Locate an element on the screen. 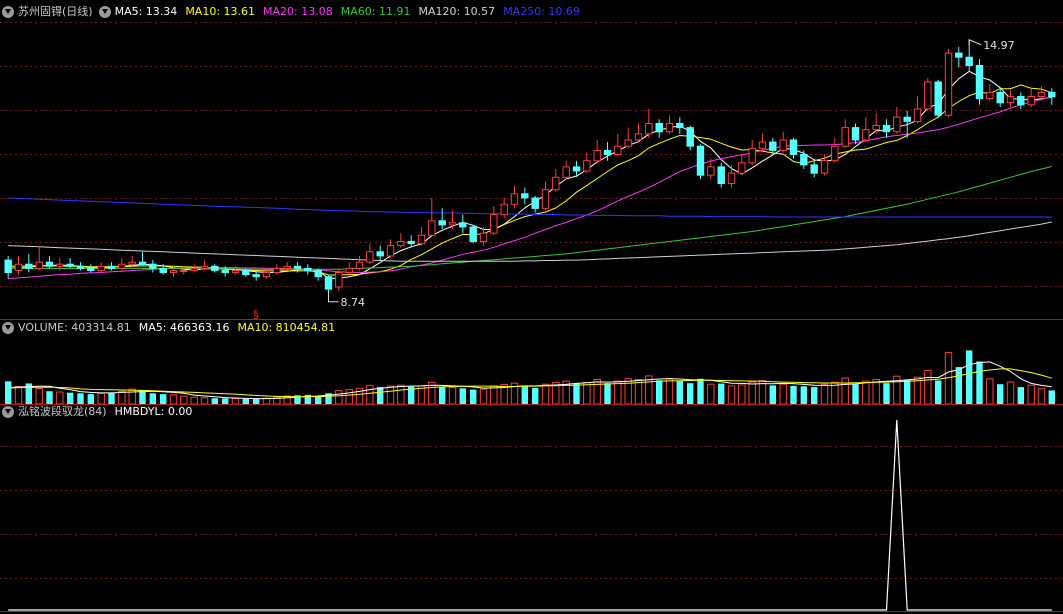 This screenshot has width=1063, height=614. indicator-menu-chevron-icon is located at coordinates (104, 12).